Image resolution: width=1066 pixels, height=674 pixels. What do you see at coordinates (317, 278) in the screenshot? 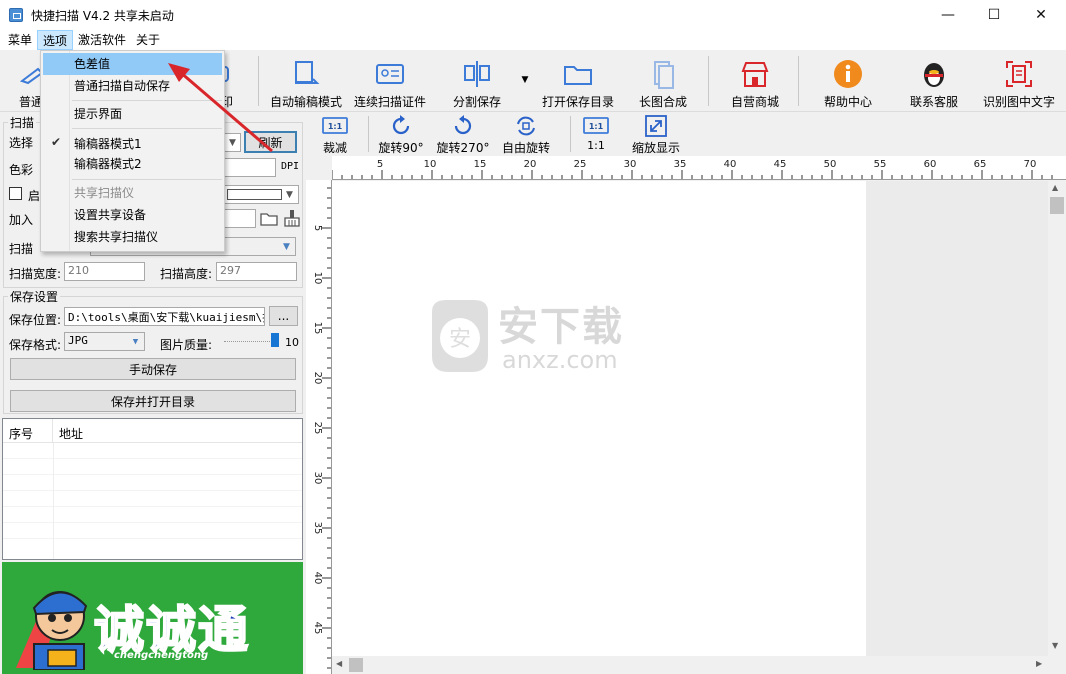
I see `ruler-label: 10` at bounding box center [317, 278].